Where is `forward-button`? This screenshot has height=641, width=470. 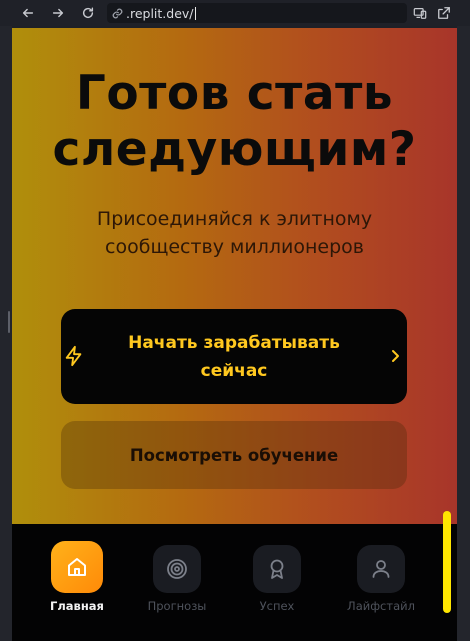
forward-button is located at coordinates (58, 13).